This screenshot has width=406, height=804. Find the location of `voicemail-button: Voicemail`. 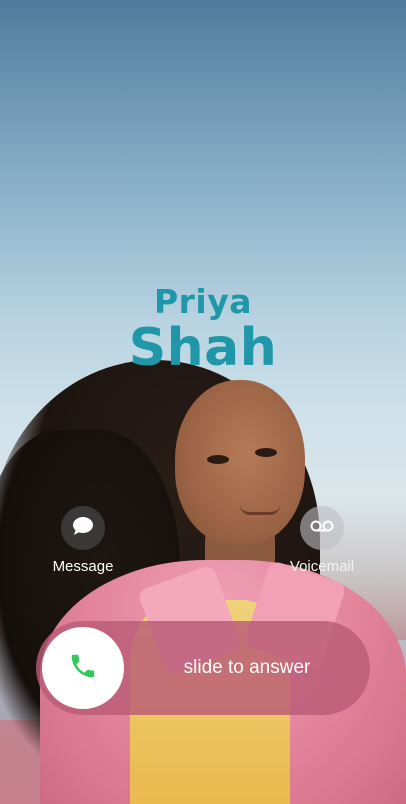

voicemail-button: Voicemail is located at coordinates (322, 540).